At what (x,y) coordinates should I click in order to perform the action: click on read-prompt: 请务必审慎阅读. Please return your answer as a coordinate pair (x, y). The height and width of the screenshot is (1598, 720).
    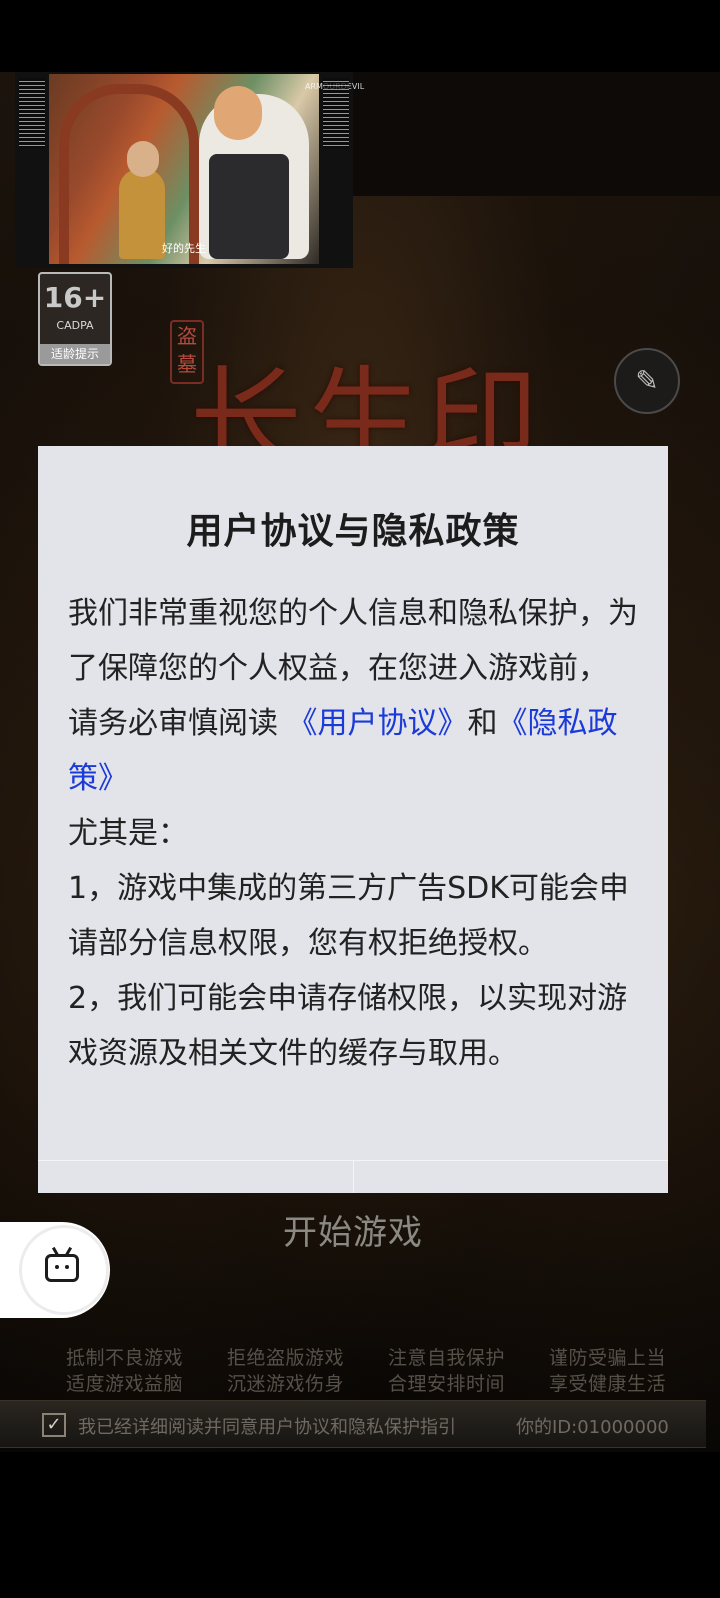
    Looking at the image, I should click on (173, 723).